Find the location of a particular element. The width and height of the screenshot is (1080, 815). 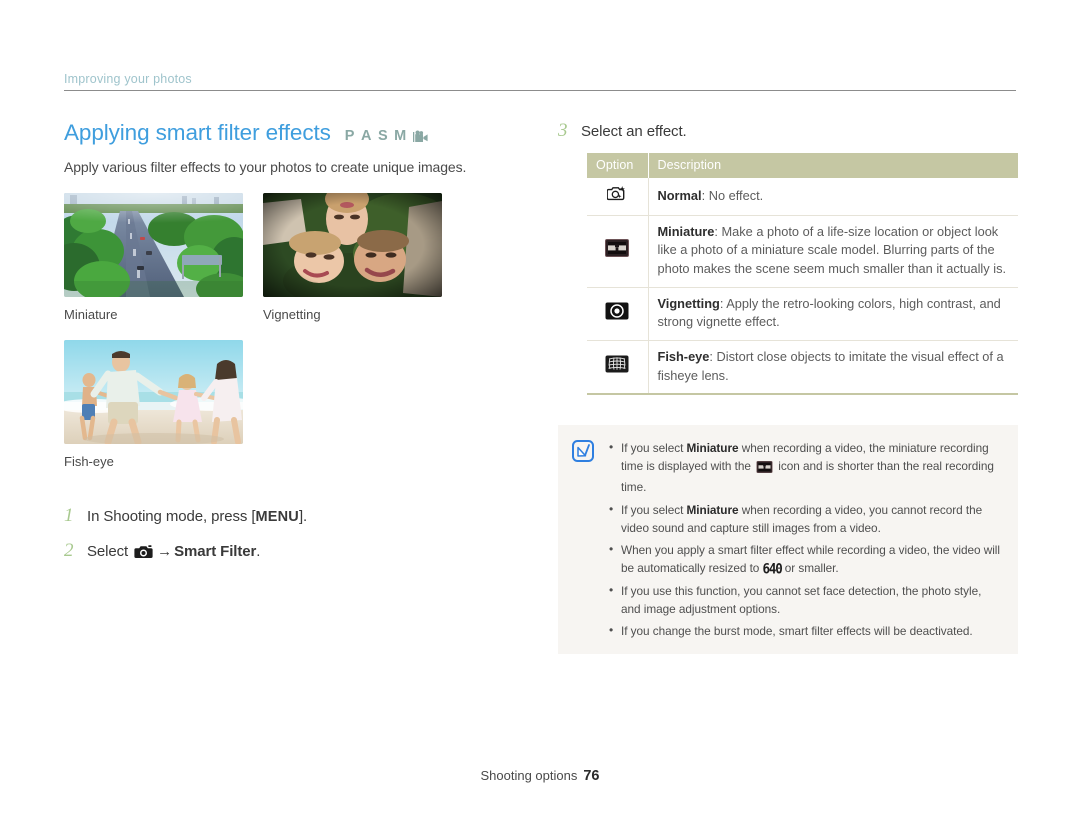

aerial-highway-photo is located at coordinates (153, 245).